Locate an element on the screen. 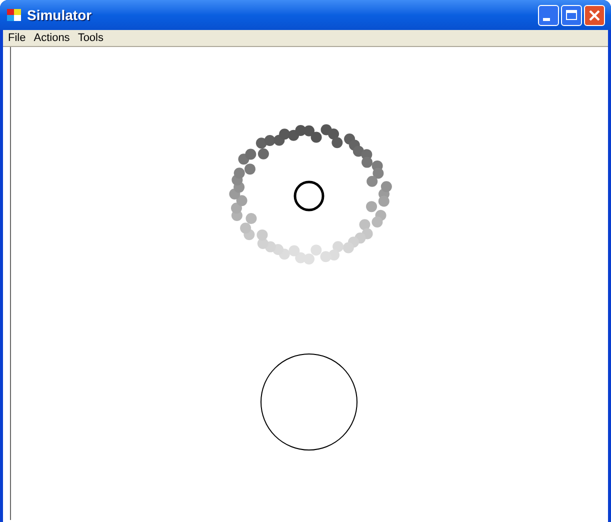 This screenshot has height=522, width=611. close-icon is located at coordinates (594, 15).